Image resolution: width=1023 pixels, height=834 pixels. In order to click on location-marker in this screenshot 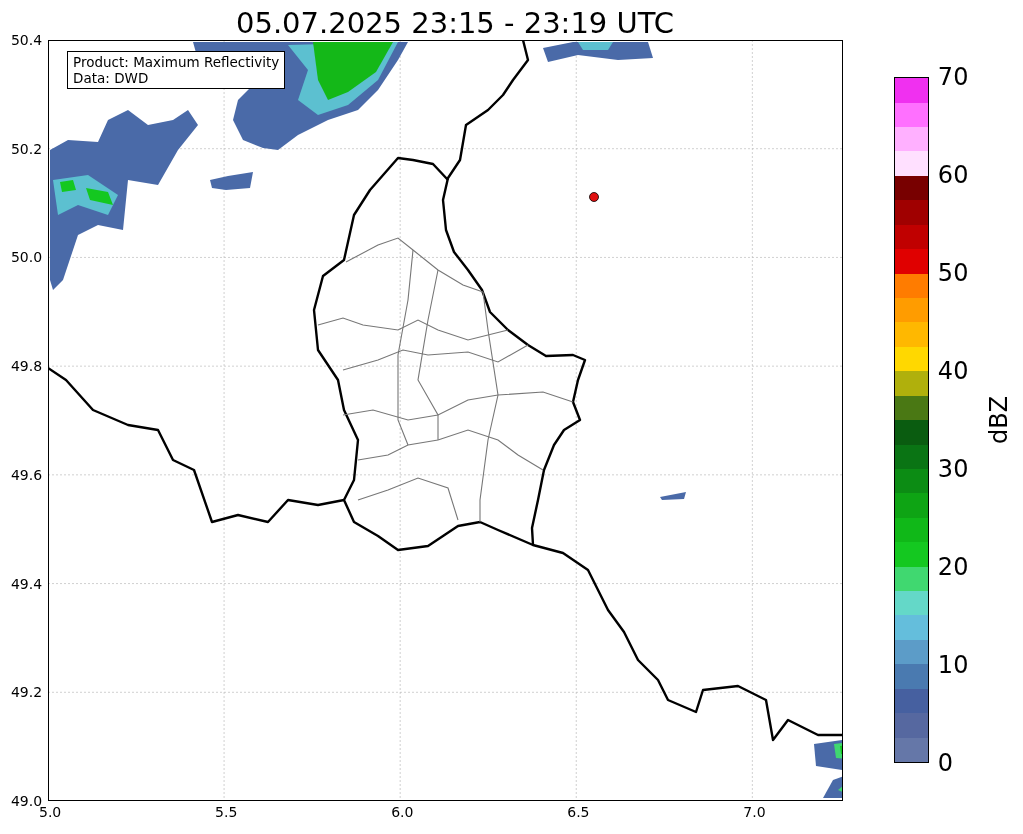, I will do `click(594, 197)`.